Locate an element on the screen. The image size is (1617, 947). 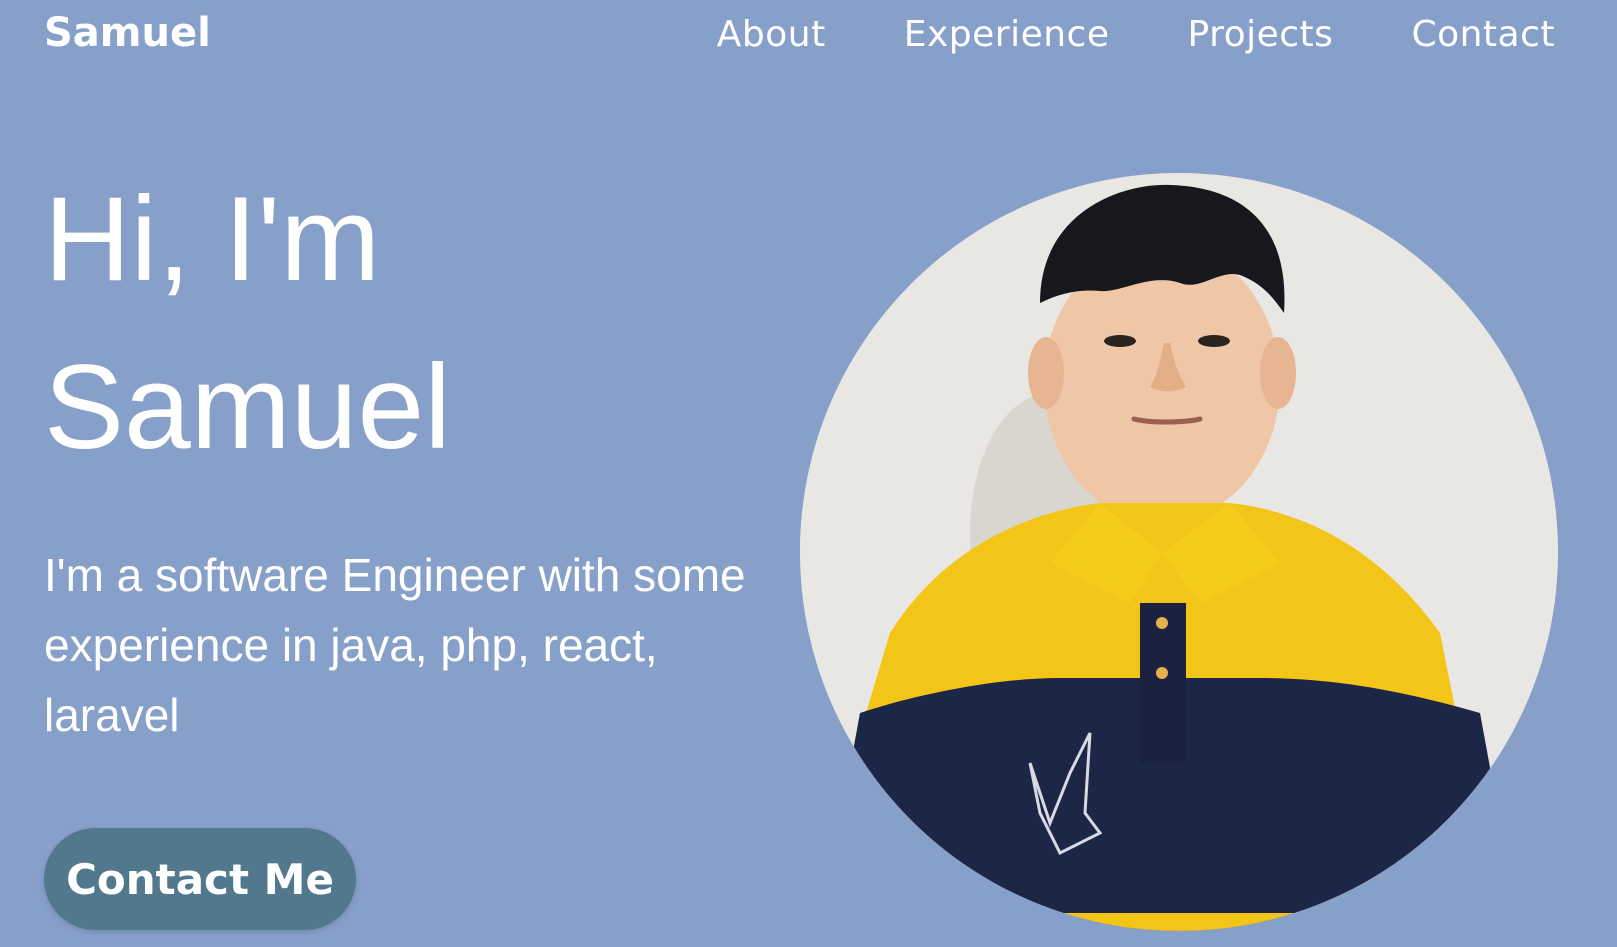
hero-greeting-line-2: Samuel is located at coordinates (247, 407).